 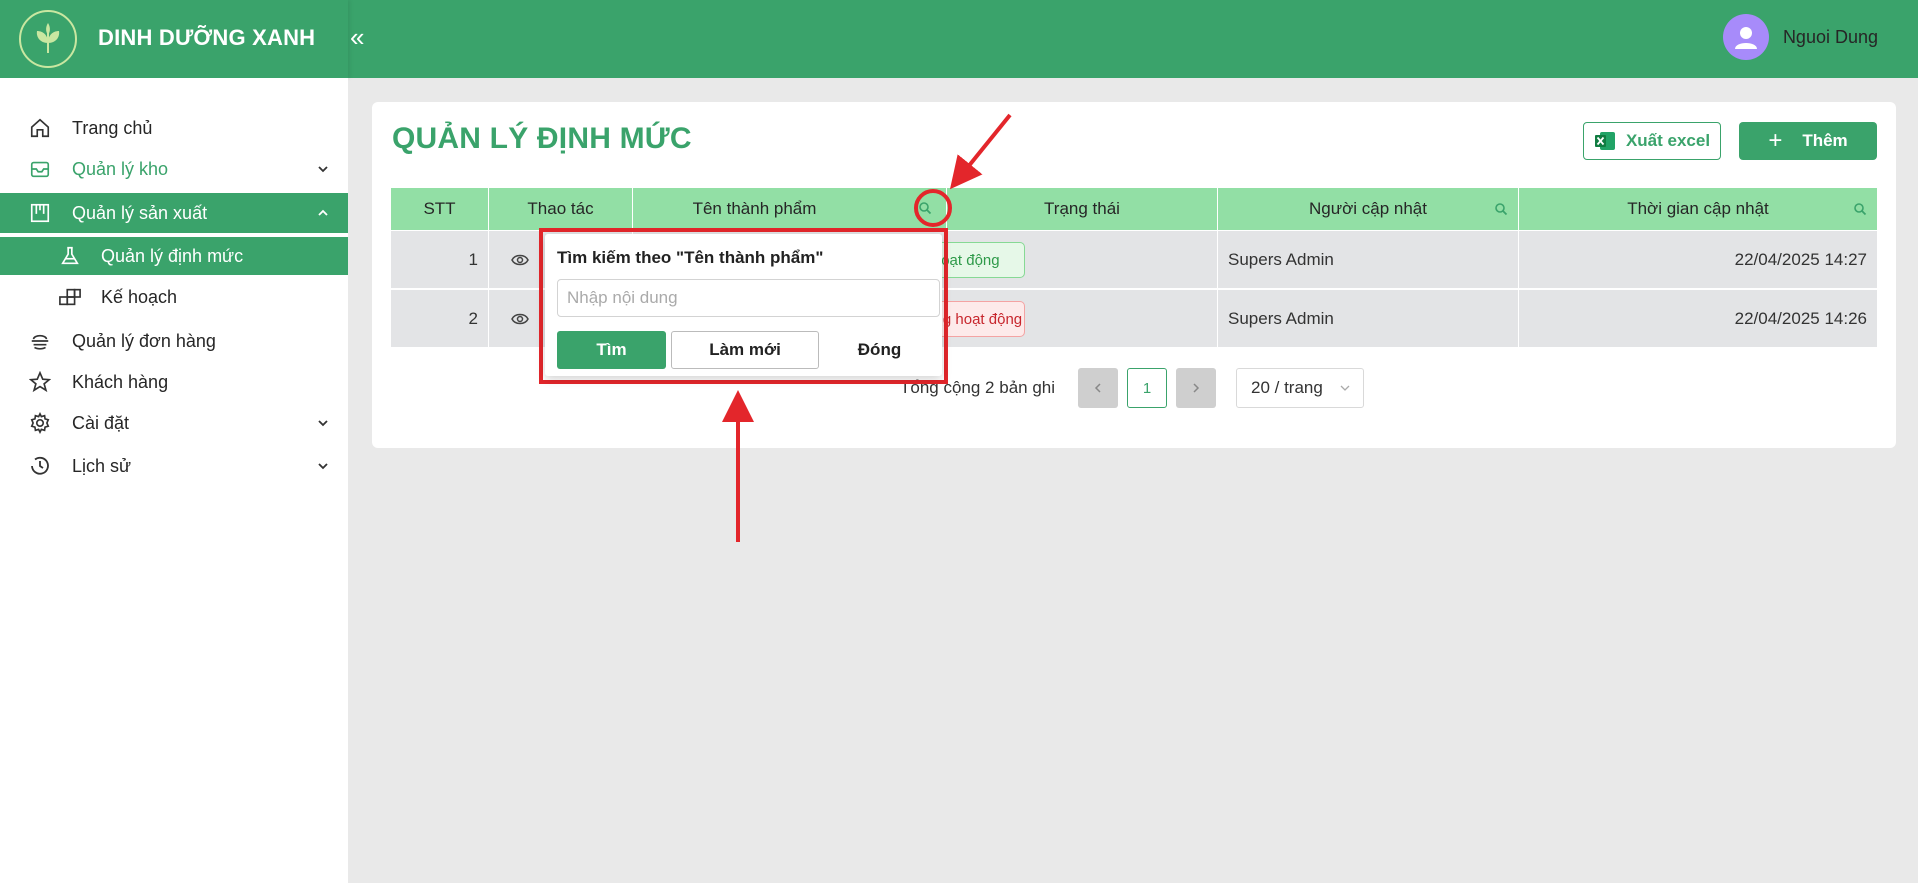 I want to click on add-label: Thêm, so click(x=1825, y=140).